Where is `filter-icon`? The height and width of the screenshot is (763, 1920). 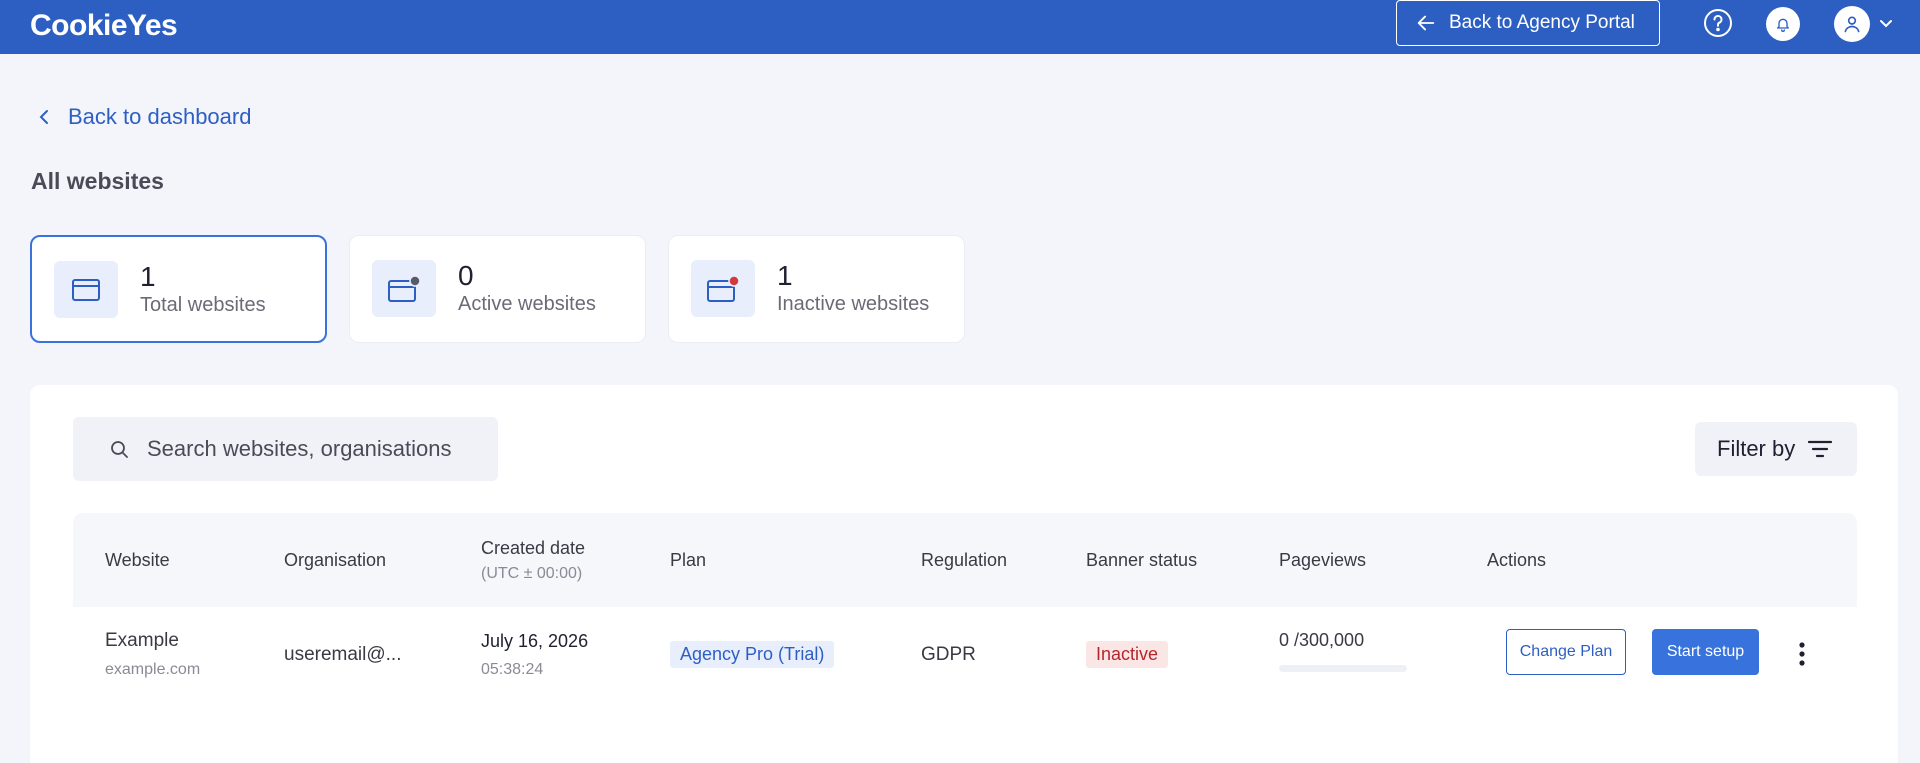 filter-icon is located at coordinates (1820, 449).